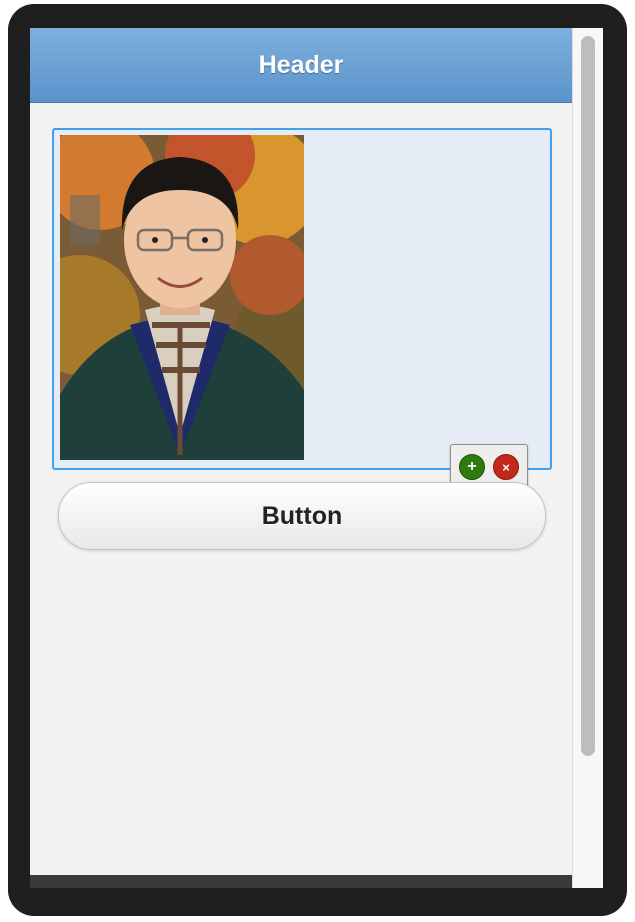 The width and height of the screenshot is (635, 922). I want to click on scrollbar-thumb, so click(588, 396).